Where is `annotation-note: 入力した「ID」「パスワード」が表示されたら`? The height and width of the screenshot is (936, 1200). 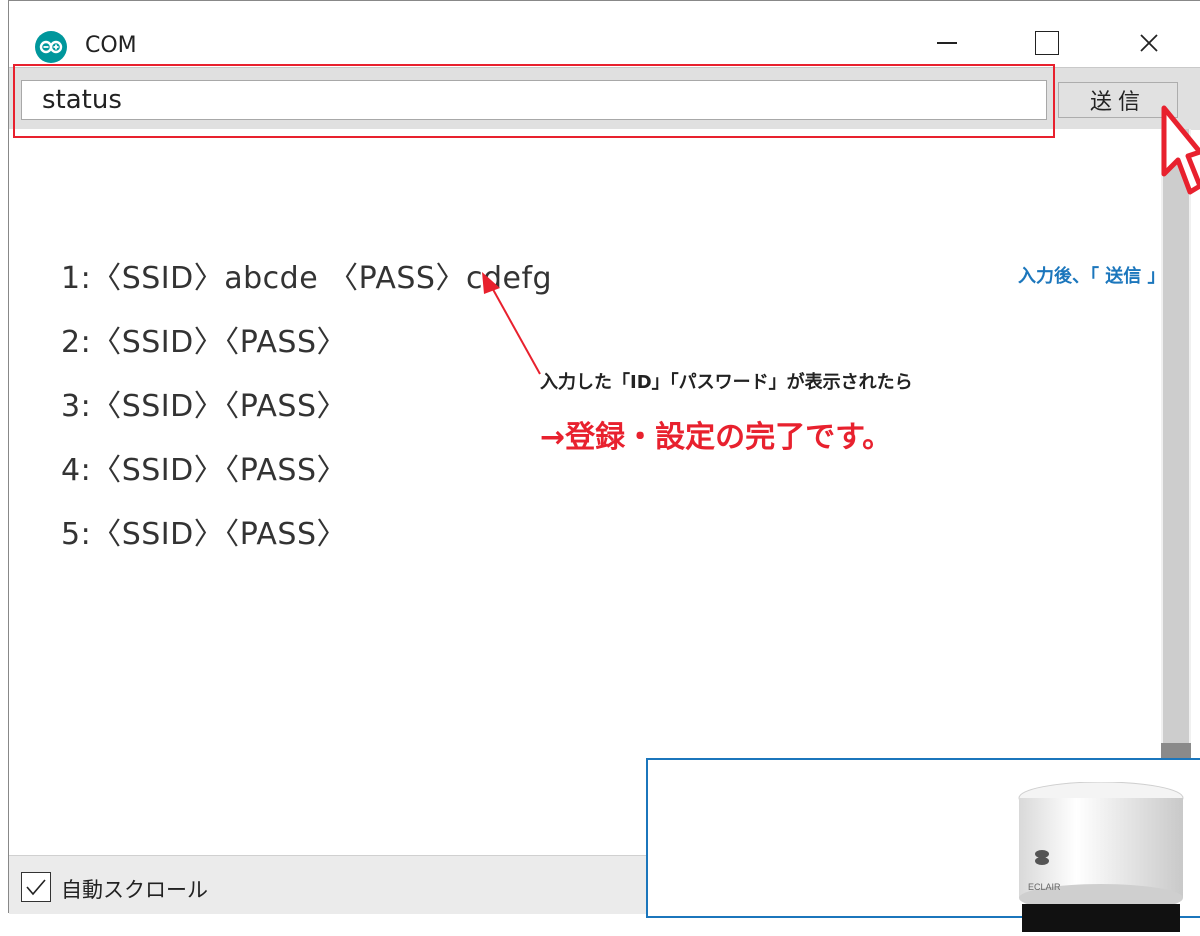 annotation-note: 入力した「ID」「パスワード」が表示されたら is located at coordinates (726, 382).